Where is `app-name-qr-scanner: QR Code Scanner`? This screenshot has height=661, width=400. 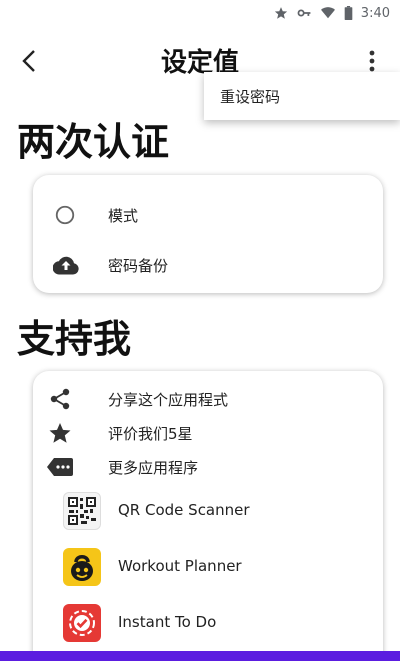
app-name-qr-scanner: QR Code Scanner is located at coordinates (184, 510).